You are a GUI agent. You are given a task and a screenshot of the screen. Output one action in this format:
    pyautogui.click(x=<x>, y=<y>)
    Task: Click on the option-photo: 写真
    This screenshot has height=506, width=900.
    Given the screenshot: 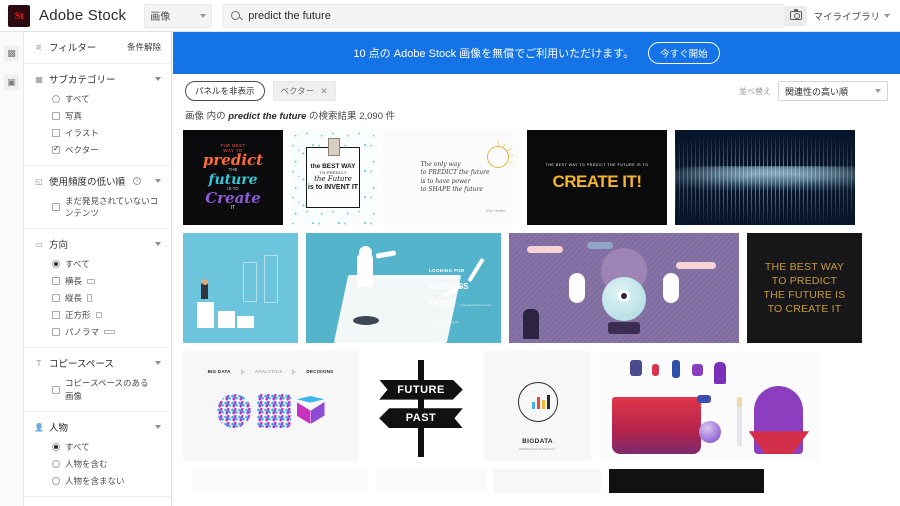 What is the action you would take?
    pyautogui.click(x=106, y=116)
    